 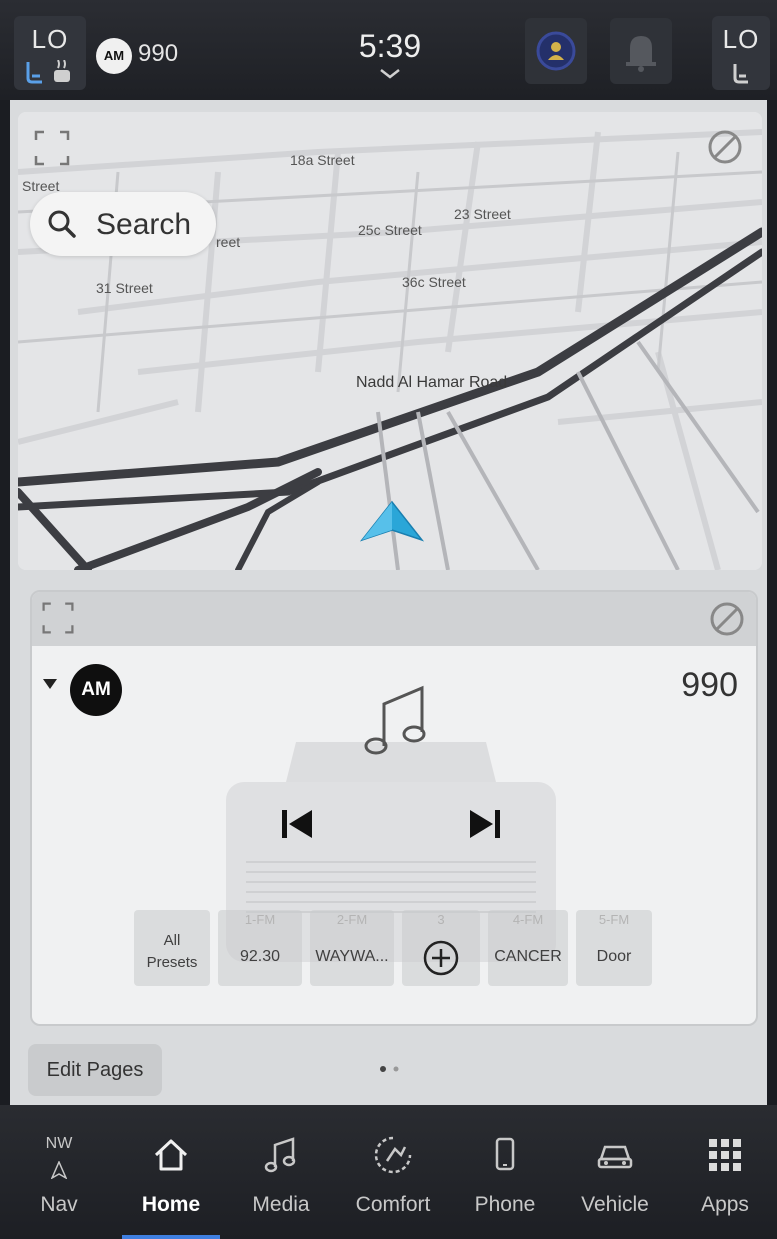 What do you see at coordinates (528, 919) in the screenshot?
I see `preset-number: 4-FM` at bounding box center [528, 919].